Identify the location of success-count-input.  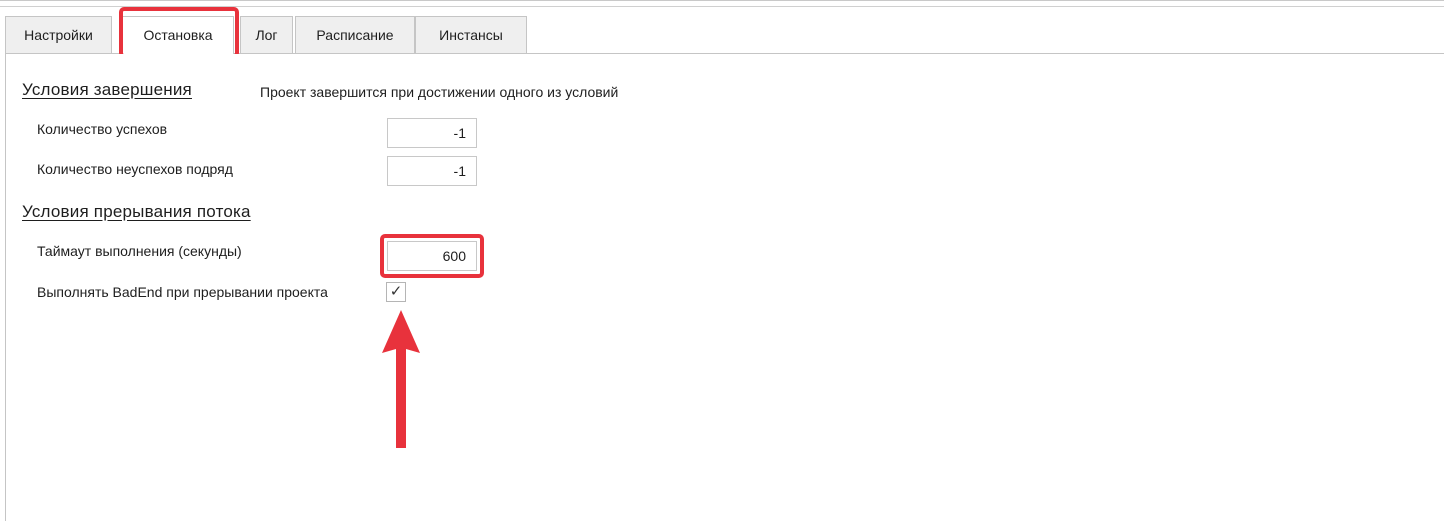
(432, 133).